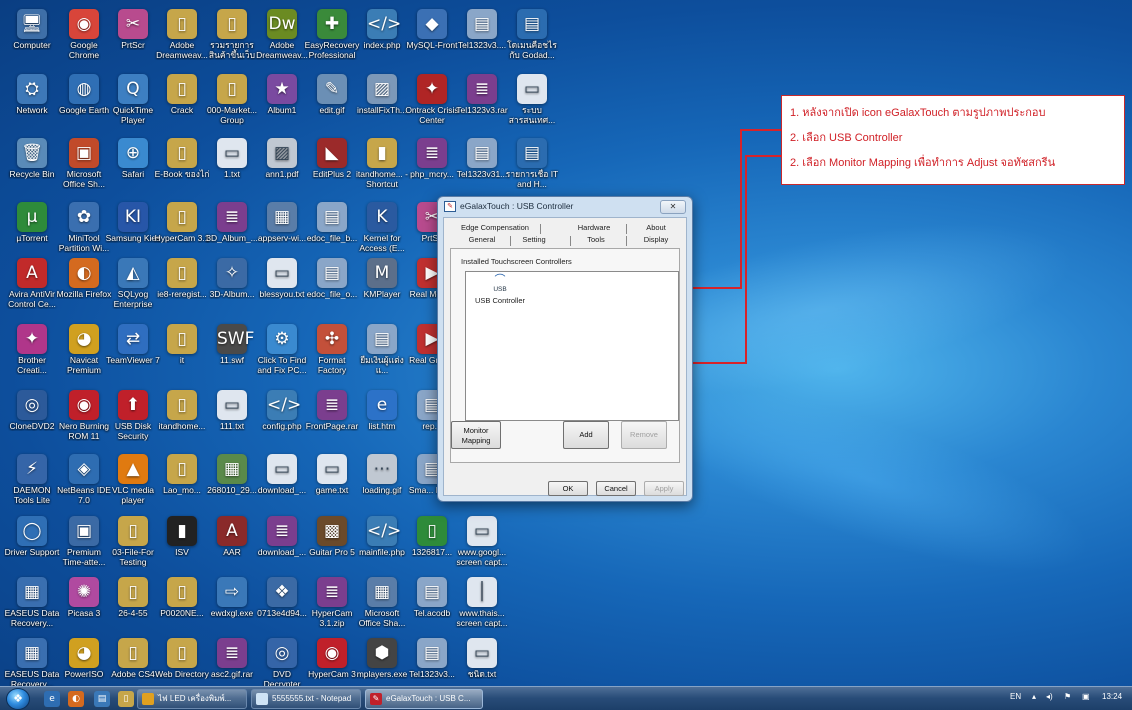 This screenshot has width=1132, height=710. What do you see at coordinates (282, 288) in the screenshot?
I see `desktop-icon: ▭ blessyou.txt` at bounding box center [282, 288].